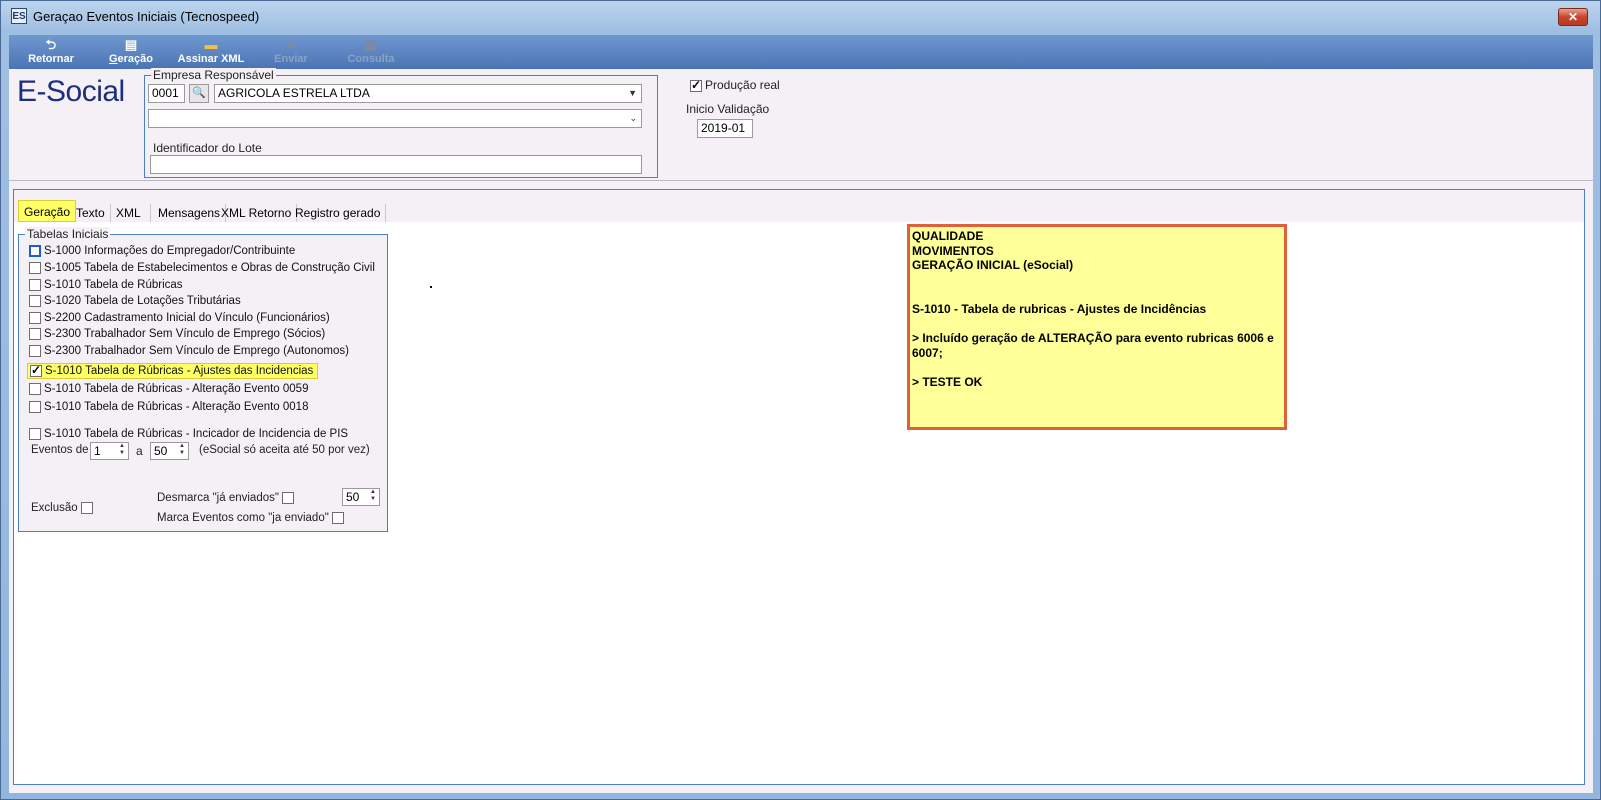  I want to click on dropdown-arrow-icon: ▼, so click(632, 93).